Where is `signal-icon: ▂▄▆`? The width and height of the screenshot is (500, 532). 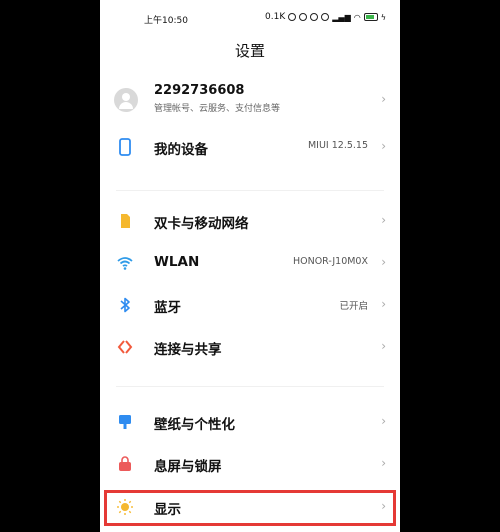
signal-icon: ▂▄▆ is located at coordinates (341, 17).